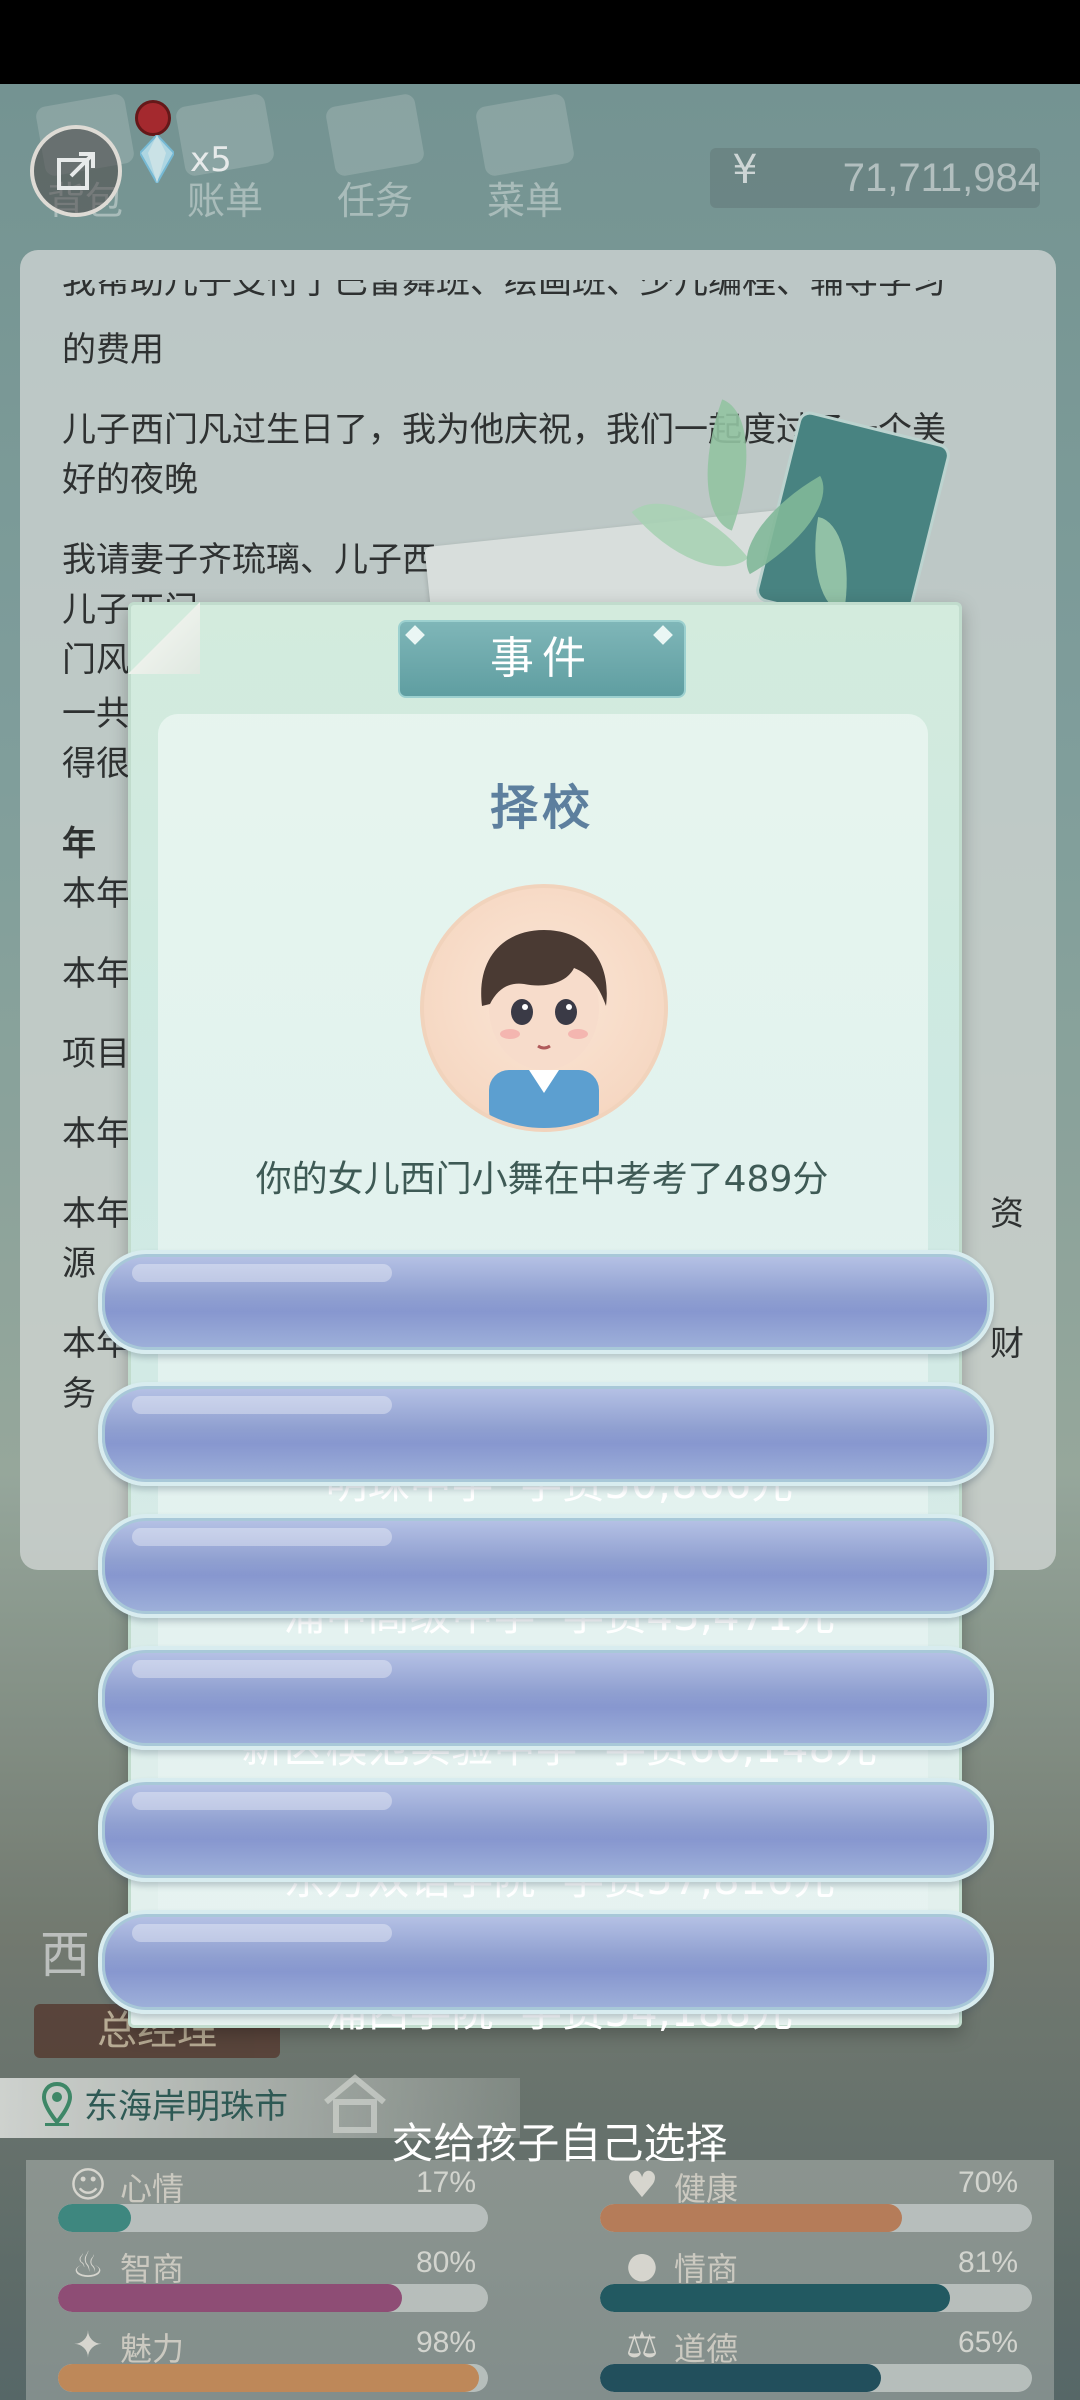 The image size is (1080, 2400). What do you see at coordinates (546, 1511) in the screenshot?
I see `school-option-button: 浦中高级中学 学费43,471元` at bounding box center [546, 1511].